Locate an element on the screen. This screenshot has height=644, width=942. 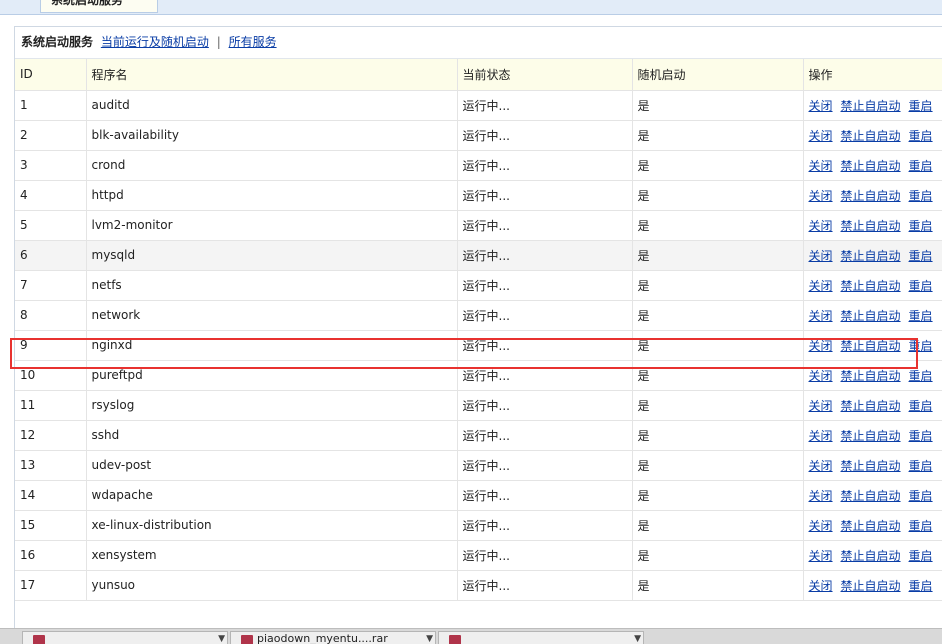
row-name: crond is located at coordinates (272, 165).